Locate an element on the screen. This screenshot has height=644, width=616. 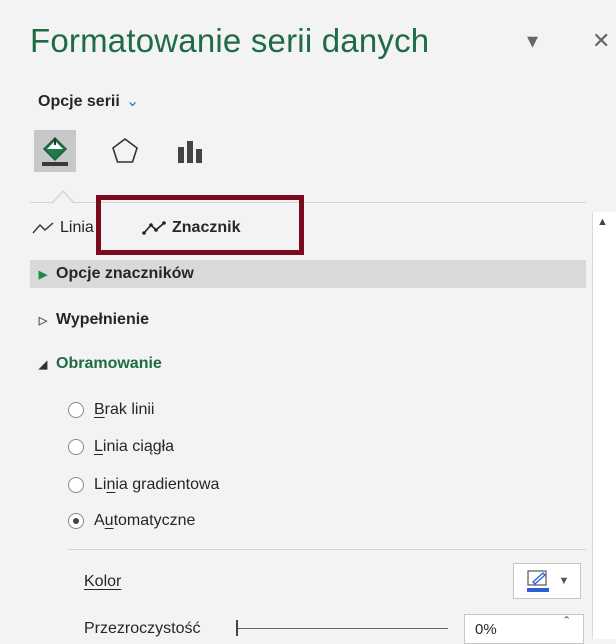
series-options-dropdown: Opcje serii ⌄ is located at coordinates (88, 101).